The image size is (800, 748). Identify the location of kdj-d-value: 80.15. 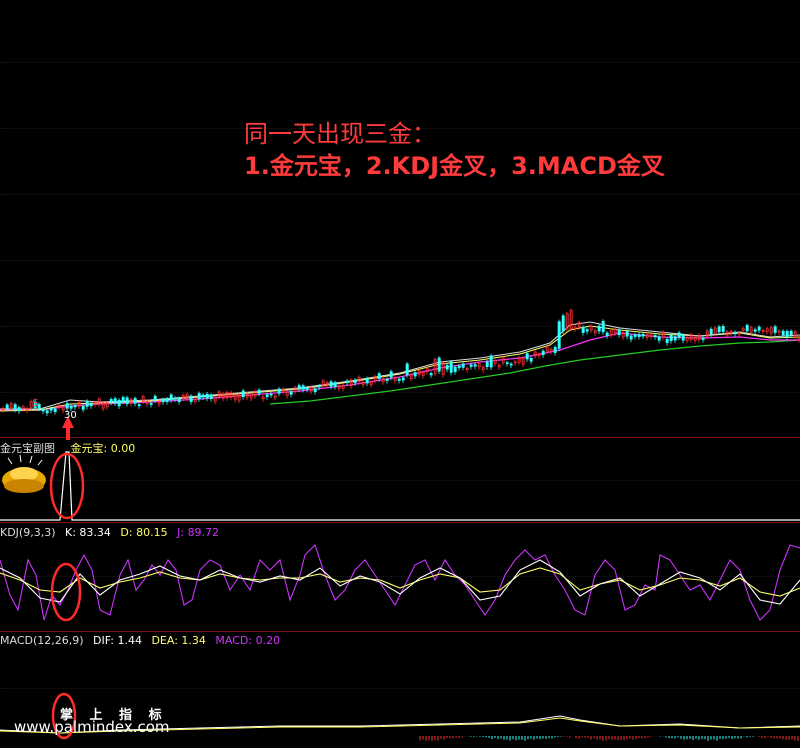
(152, 532).